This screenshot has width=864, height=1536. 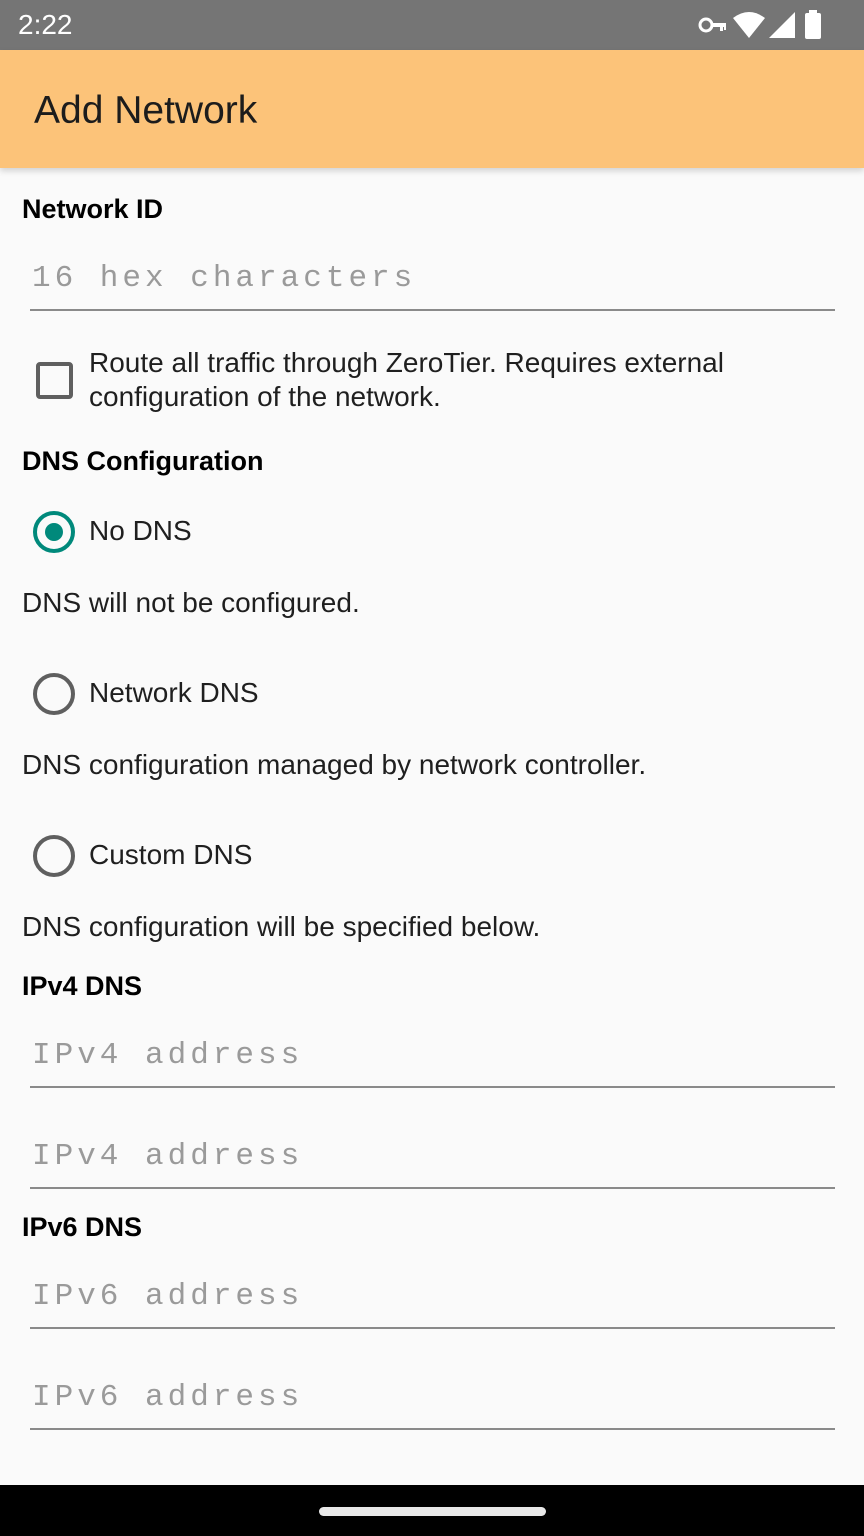 I want to click on ipv6-dns-label: IPv6 DNS, so click(x=82, y=1227).